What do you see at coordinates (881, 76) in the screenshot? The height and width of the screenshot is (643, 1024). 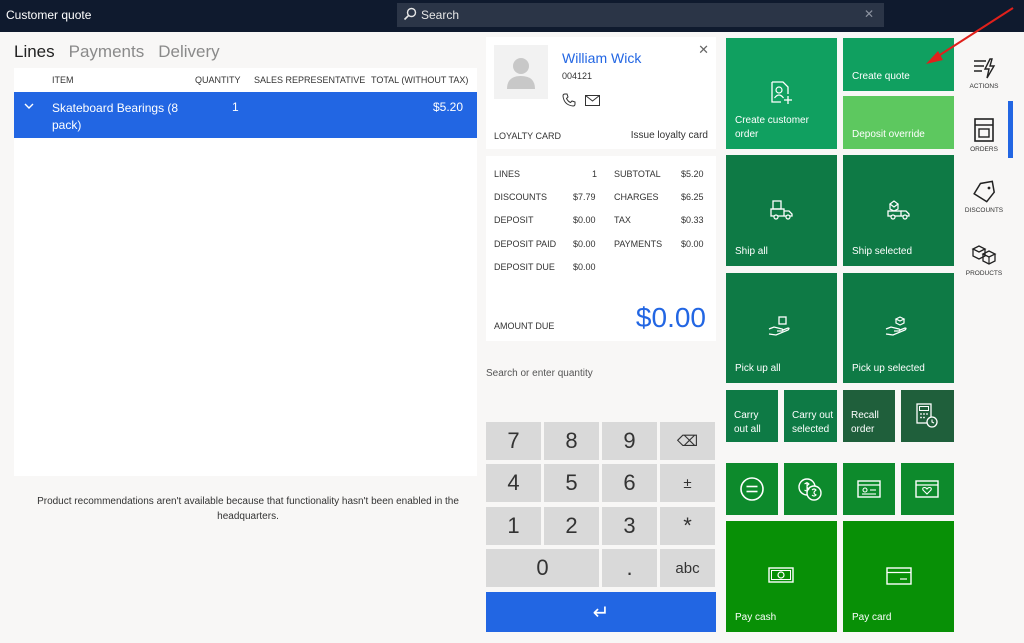 I see `create-quote-label: Create quote` at bounding box center [881, 76].